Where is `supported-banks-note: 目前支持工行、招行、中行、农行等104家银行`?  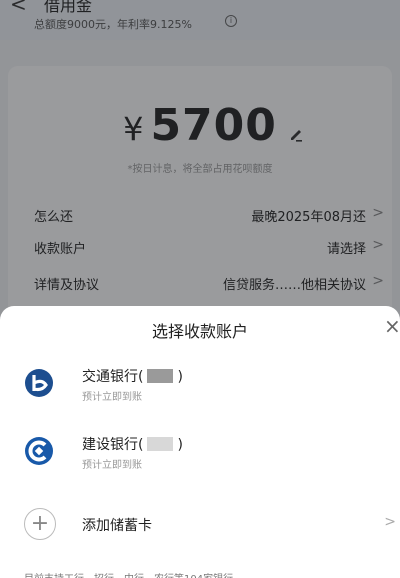
supported-banks-note: 目前支持工行、招行、中行、农行等104家银行 is located at coordinates (204, 574).